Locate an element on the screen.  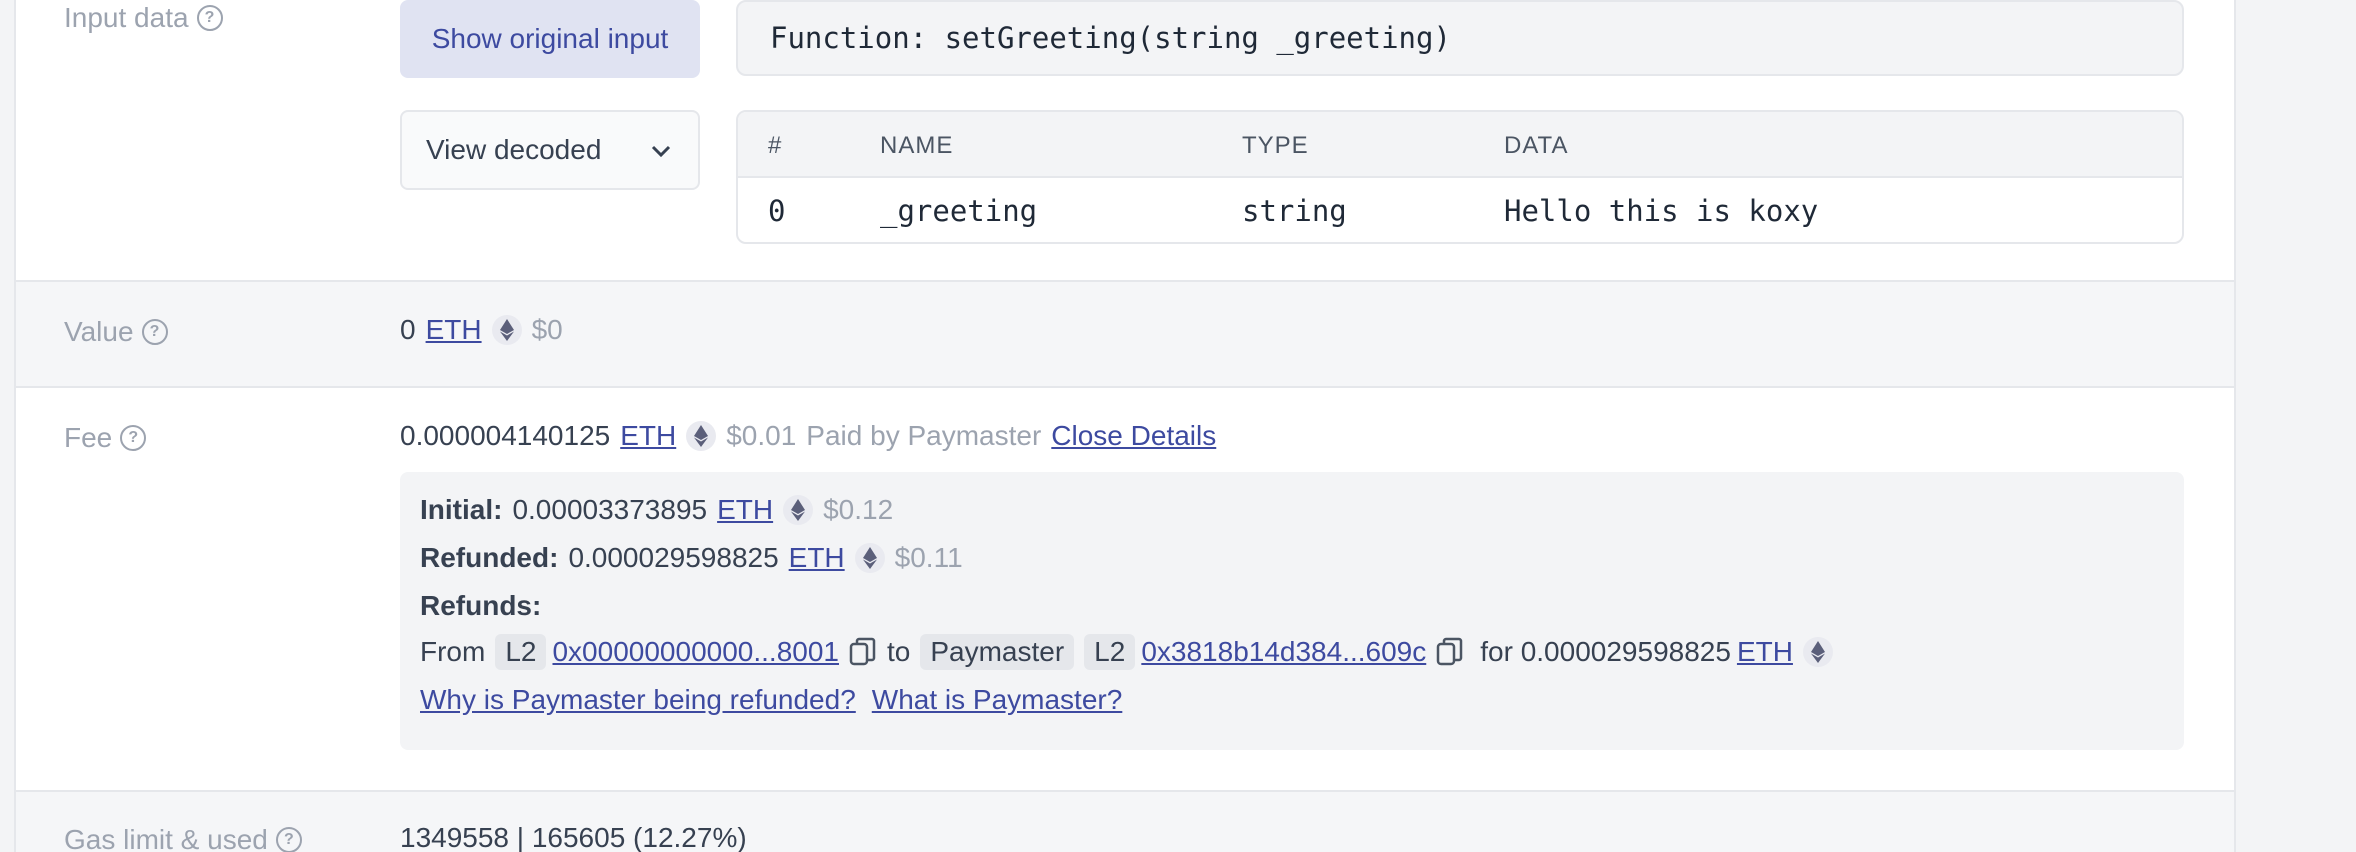
arg-index: 0 is located at coordinates (777, 211).